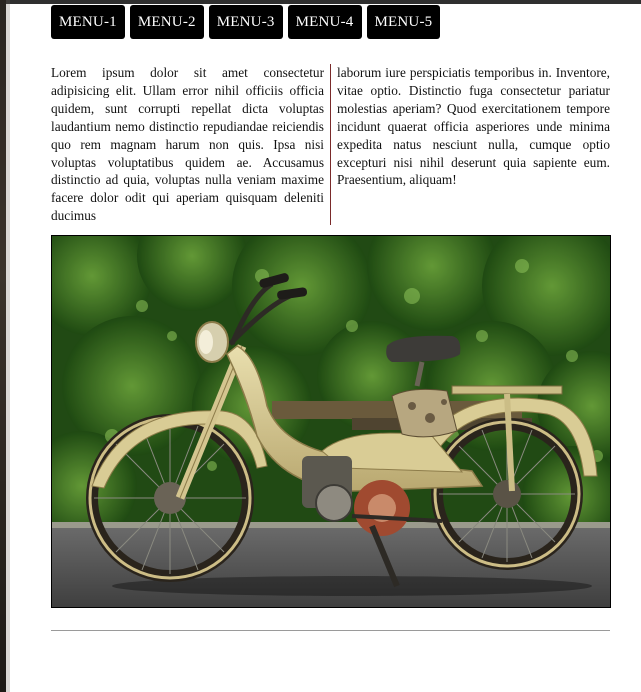 This screenshot has width=641, height=692. I want to click on nav-menu-1-button: MENU-1, so click(88, 22).